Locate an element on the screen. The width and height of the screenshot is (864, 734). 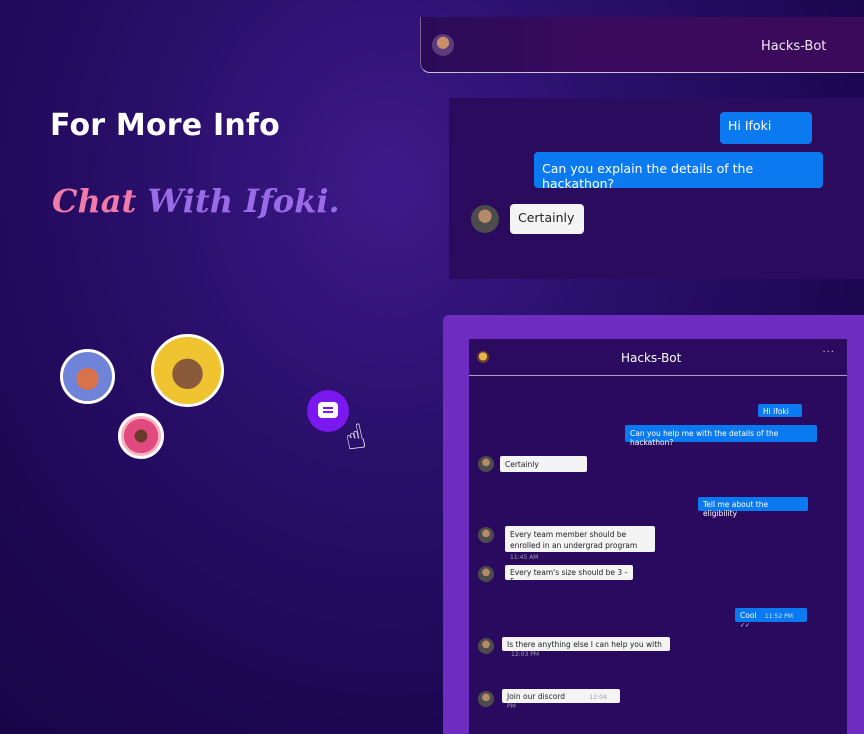
chat-bubble-icon is located at coordinates (328, 410).